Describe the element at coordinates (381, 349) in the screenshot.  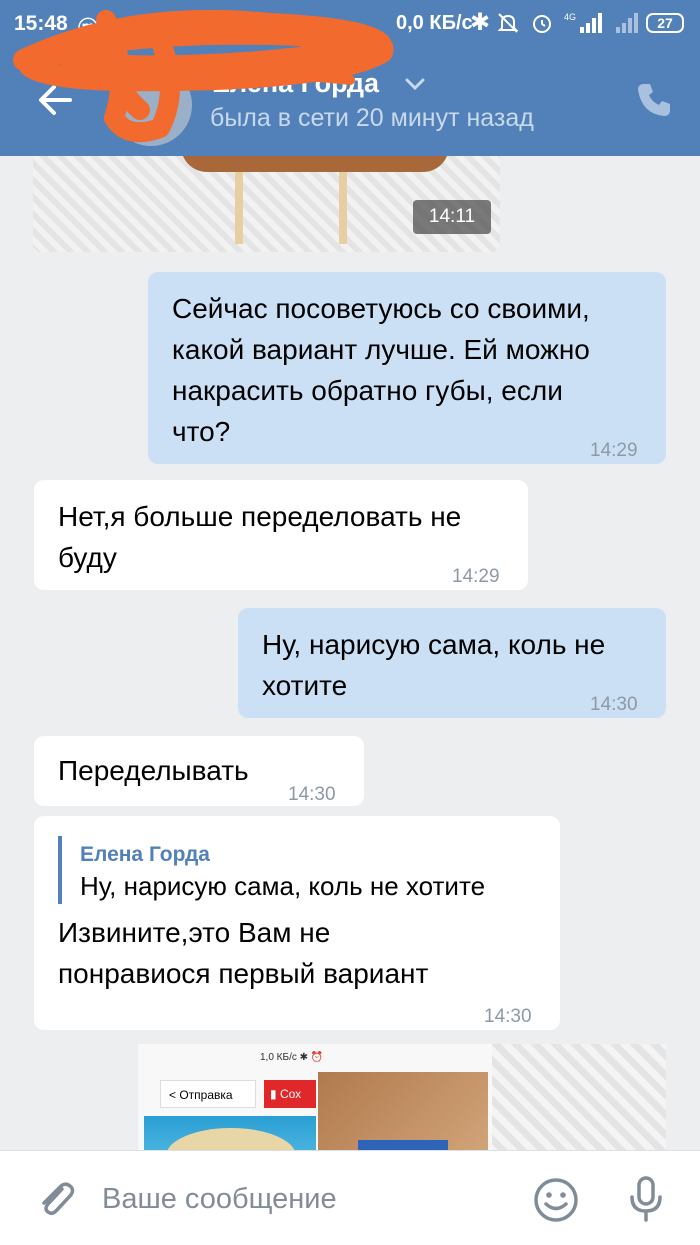
I see `message-line: какой вариант лучше. Ей можно` at that location.